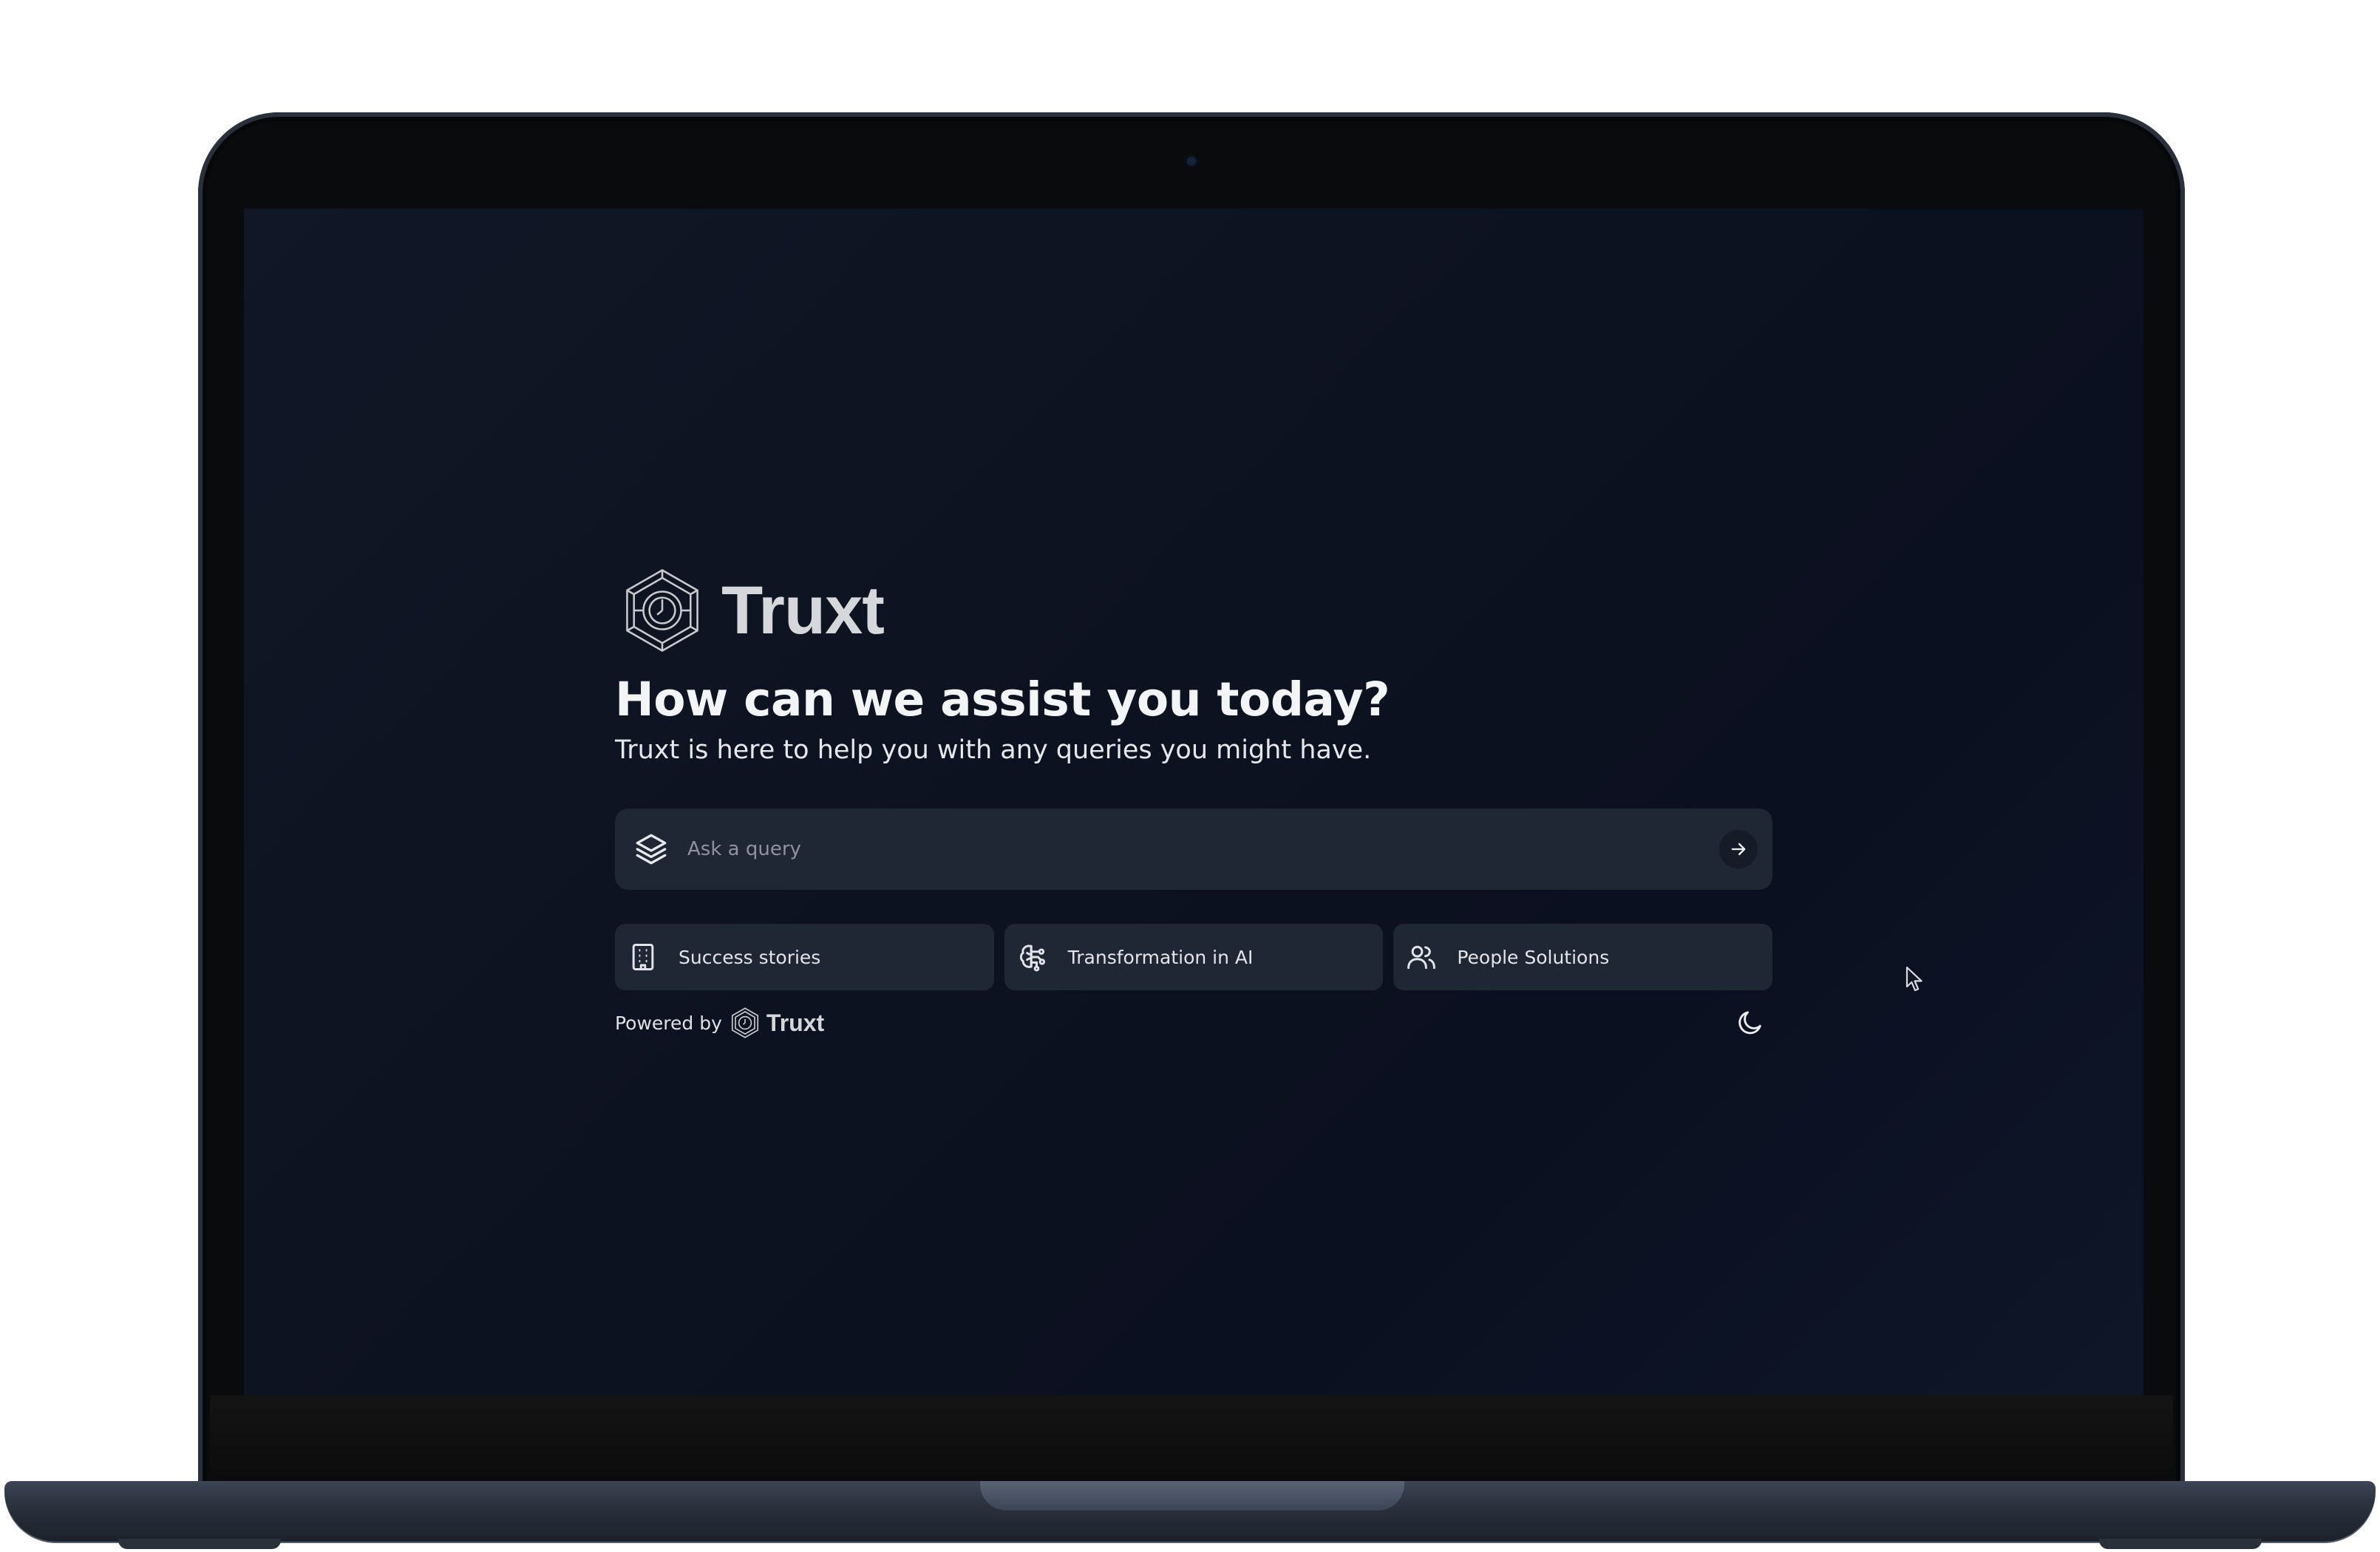 This screenshot has height=1552, width=2380. What do you see at coordinates (643, 957) in the screenshot?
I see `building-icon` at bounding box center [643, 957].